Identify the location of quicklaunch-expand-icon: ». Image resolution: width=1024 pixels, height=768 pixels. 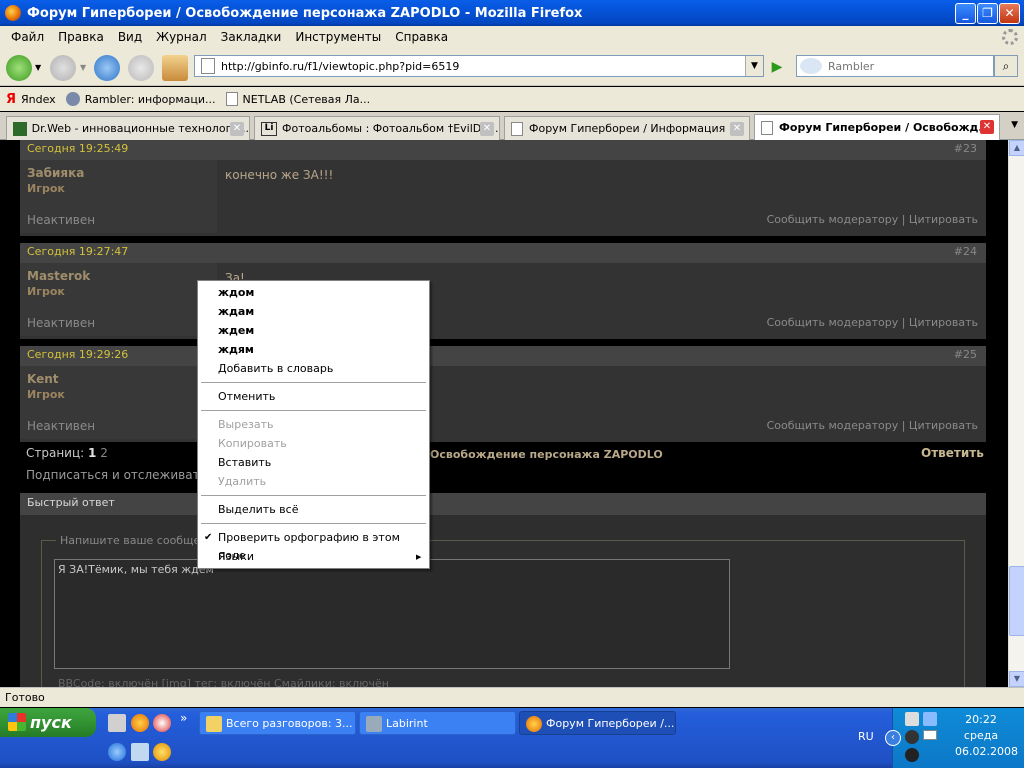
(183, 718).